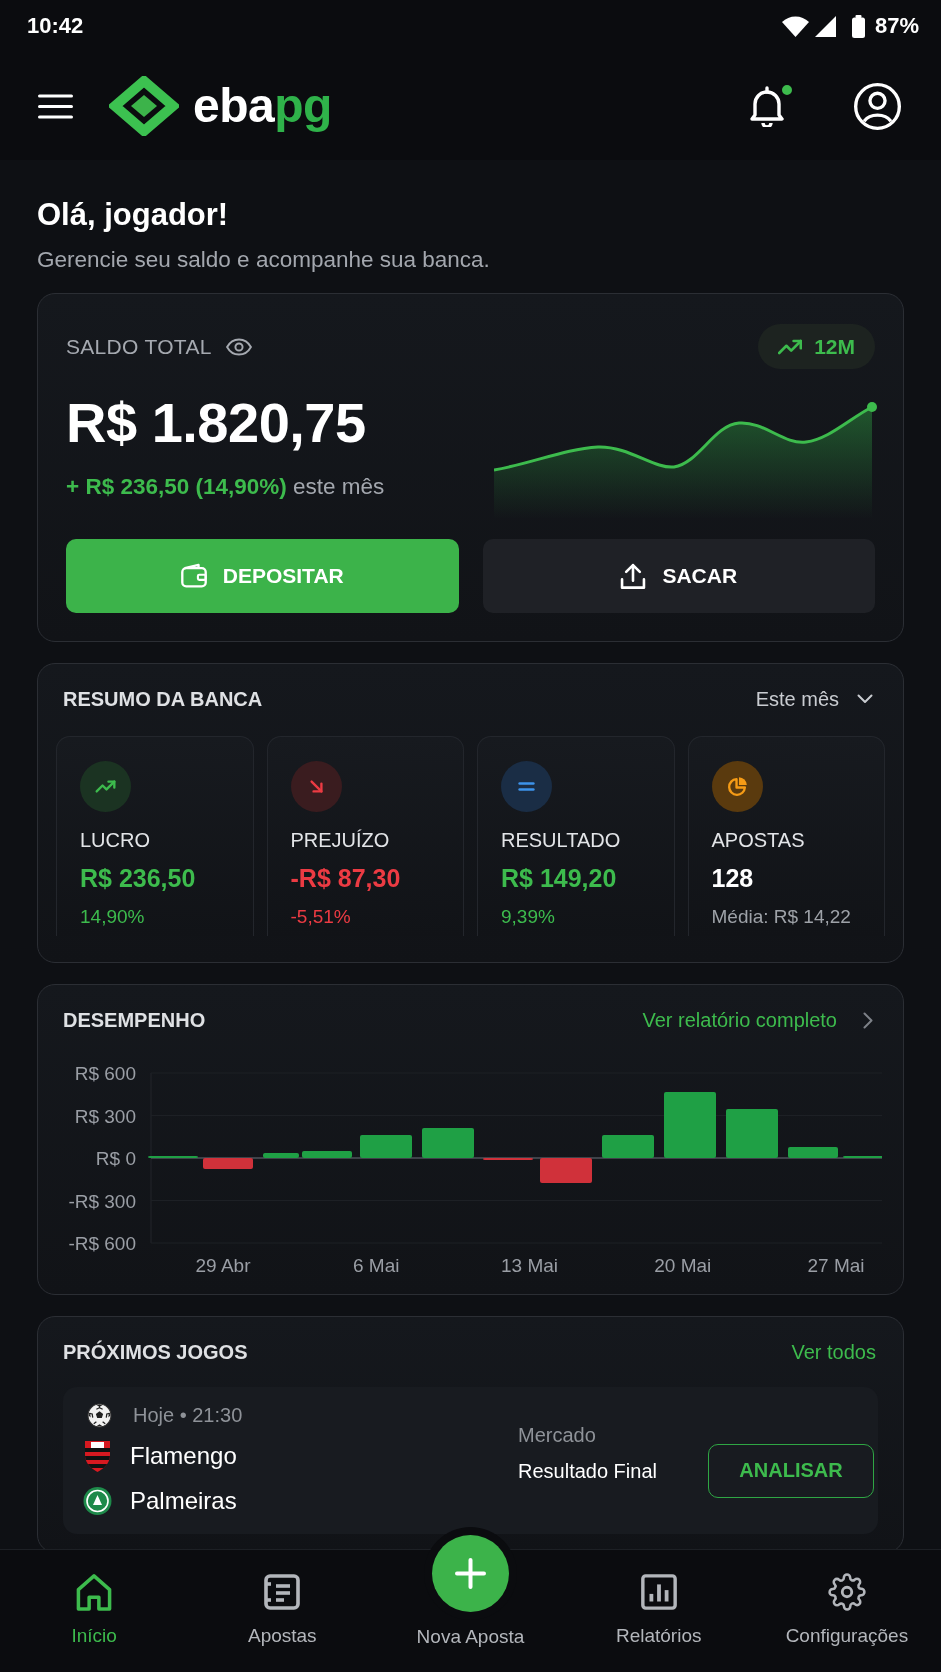 This screenshot has width=941, height=1672. I want to click on y-axis-label: R$ 600, so click(105, 1073).